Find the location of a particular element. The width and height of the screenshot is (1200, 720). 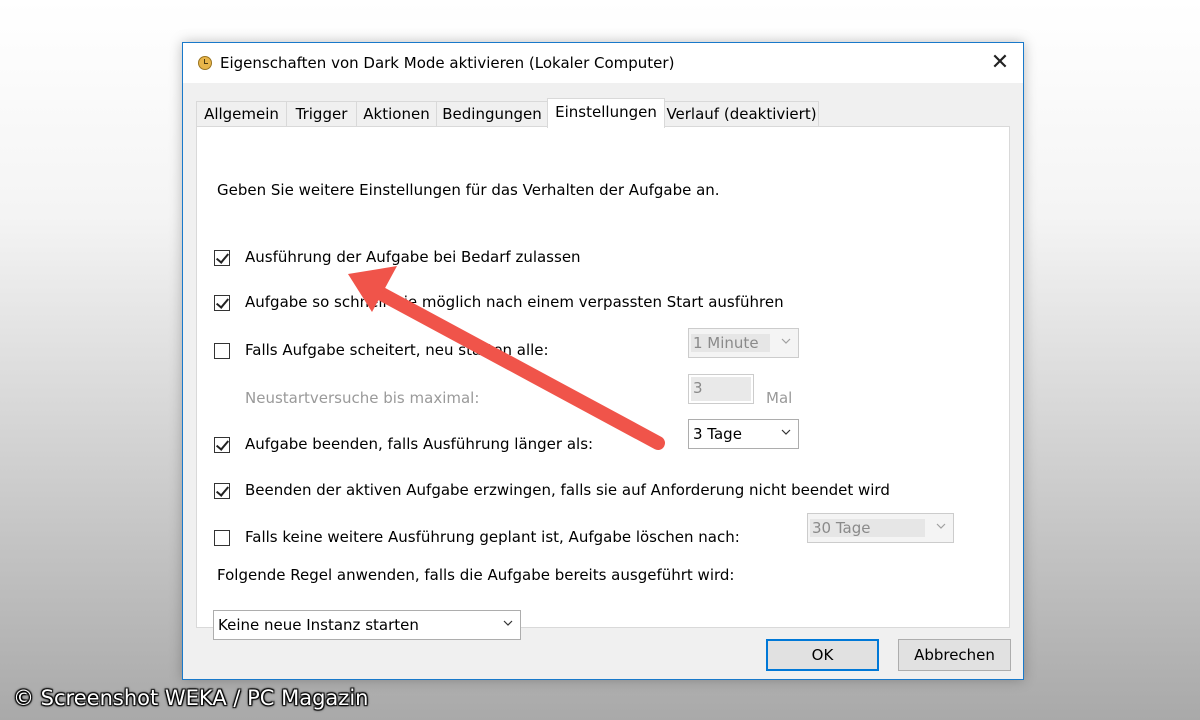

ok-button: OK is located at coordinates (822, 655).